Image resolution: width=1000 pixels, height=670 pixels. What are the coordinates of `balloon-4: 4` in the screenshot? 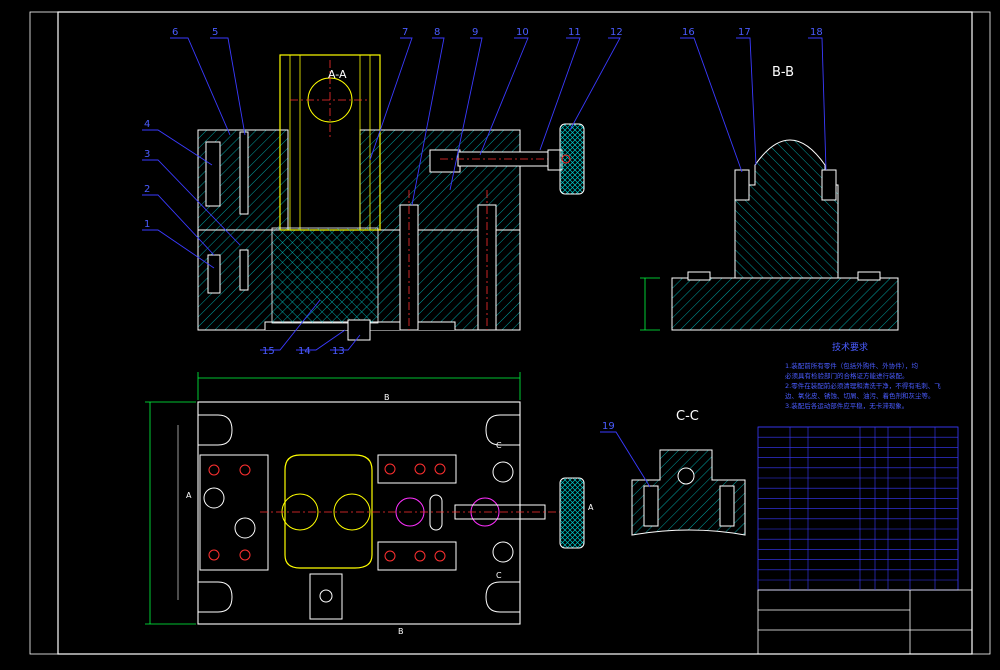 It's located at (147, 124).